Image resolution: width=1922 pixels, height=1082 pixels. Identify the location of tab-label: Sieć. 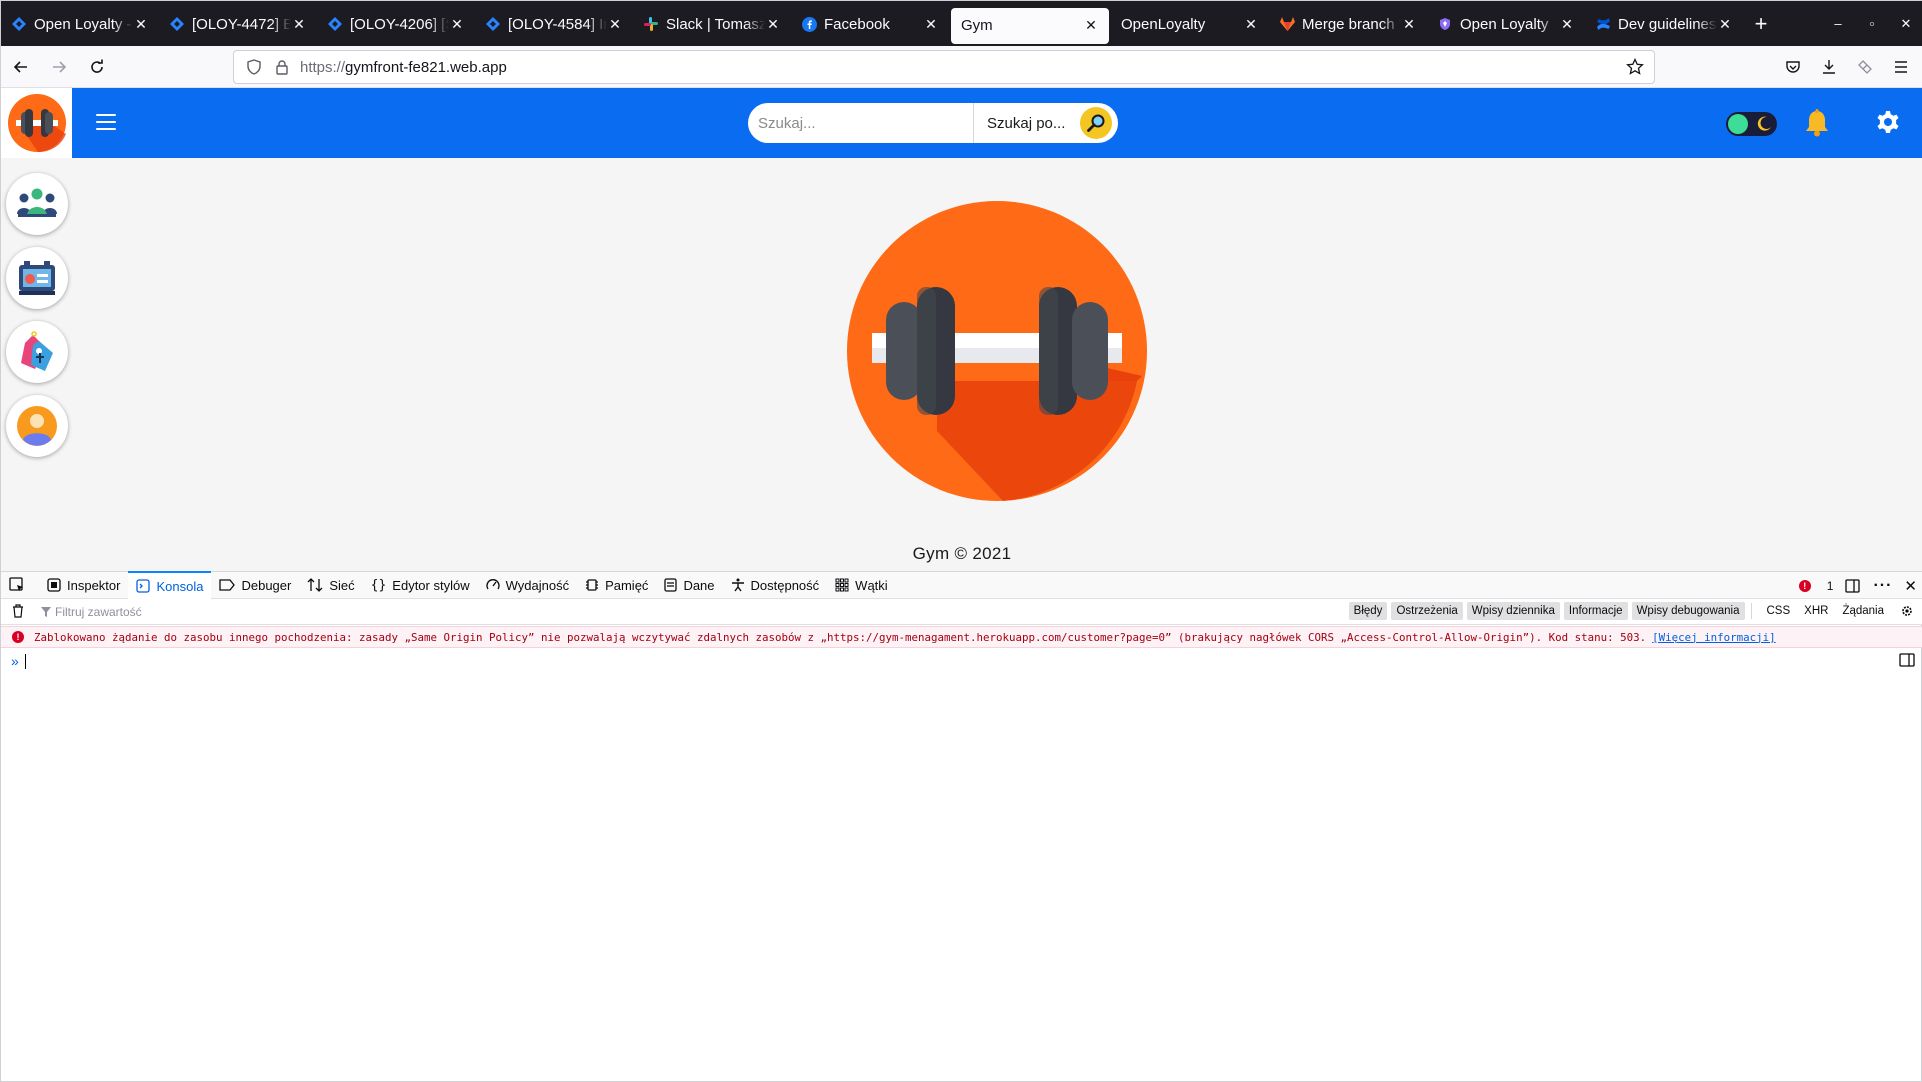
(342, 585).